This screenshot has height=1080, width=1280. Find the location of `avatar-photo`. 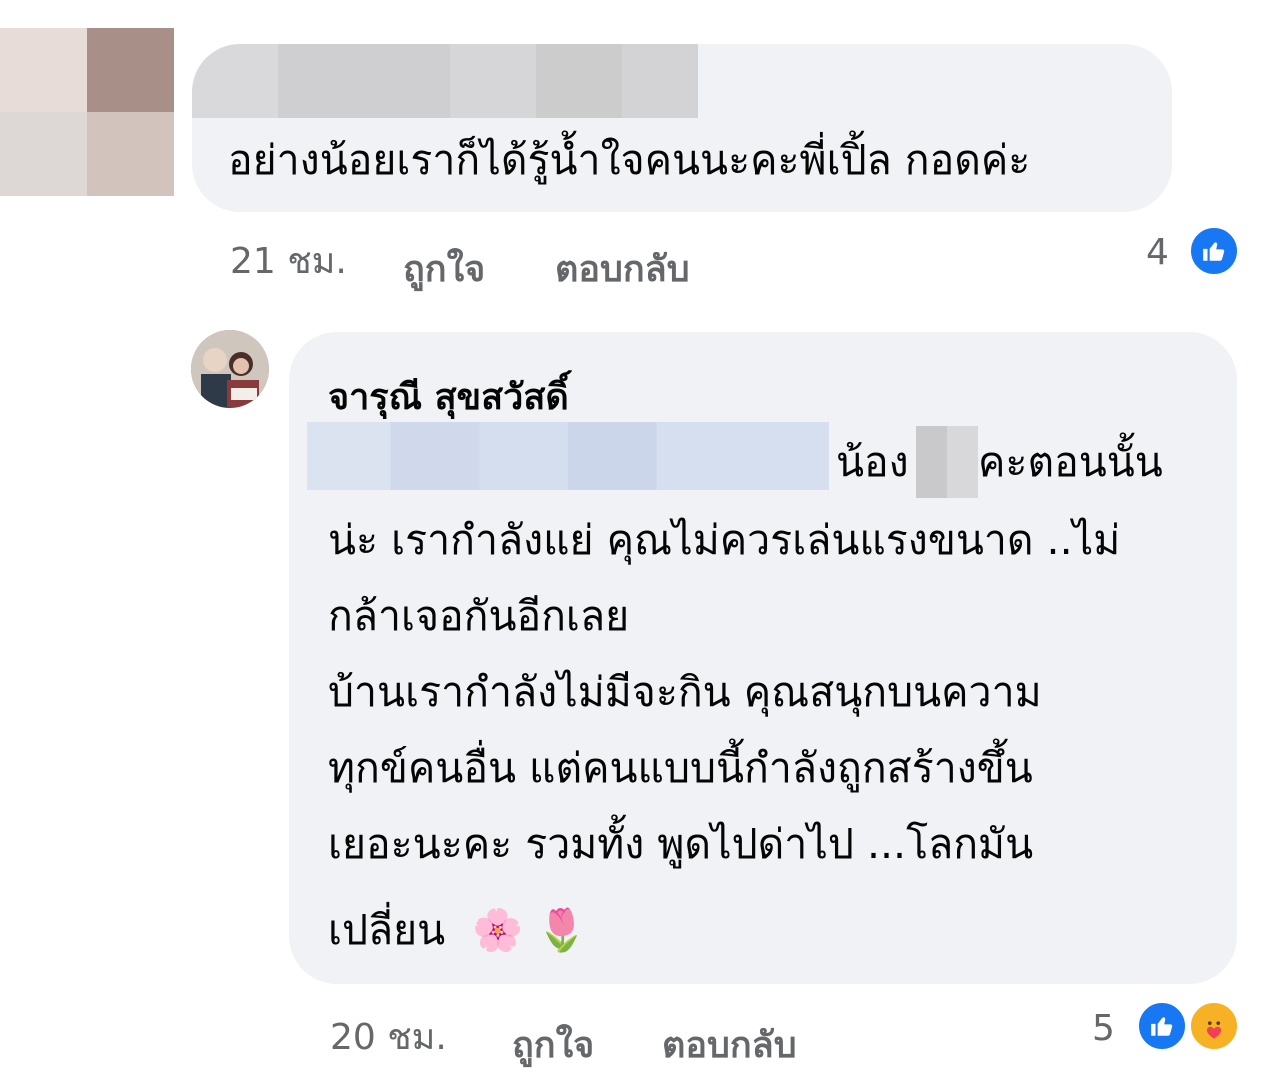

avatar-photo is located at coordinates (230, 369).